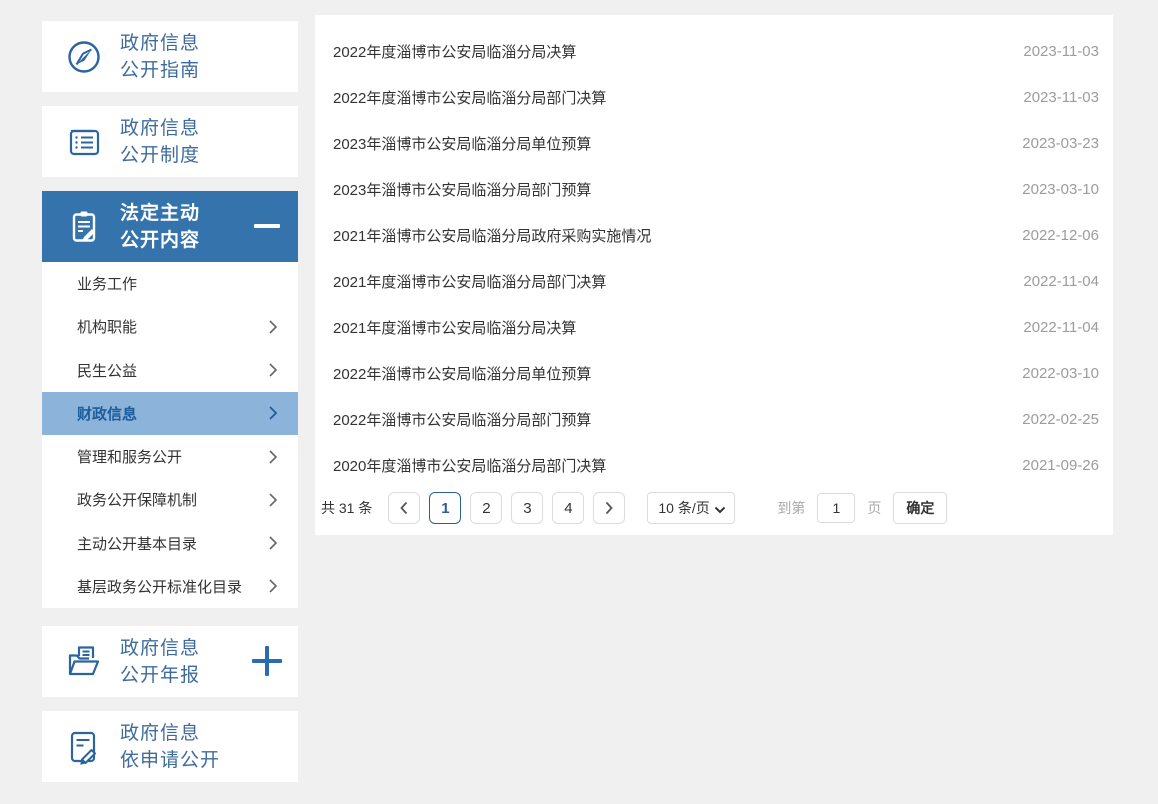  I want to click on sidebar-item-request-disclosure: 政府信息 依申请公开, so click(170, 746).